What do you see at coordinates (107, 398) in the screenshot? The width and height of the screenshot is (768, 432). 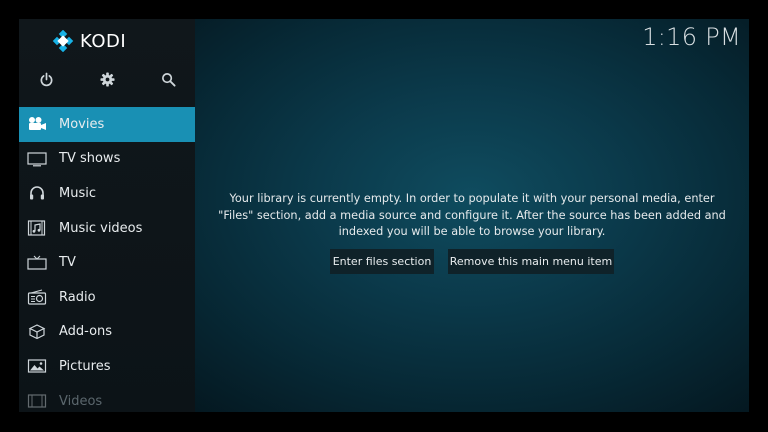 I see `menu-item-videos: Videos` at bounding box center [107, 398].